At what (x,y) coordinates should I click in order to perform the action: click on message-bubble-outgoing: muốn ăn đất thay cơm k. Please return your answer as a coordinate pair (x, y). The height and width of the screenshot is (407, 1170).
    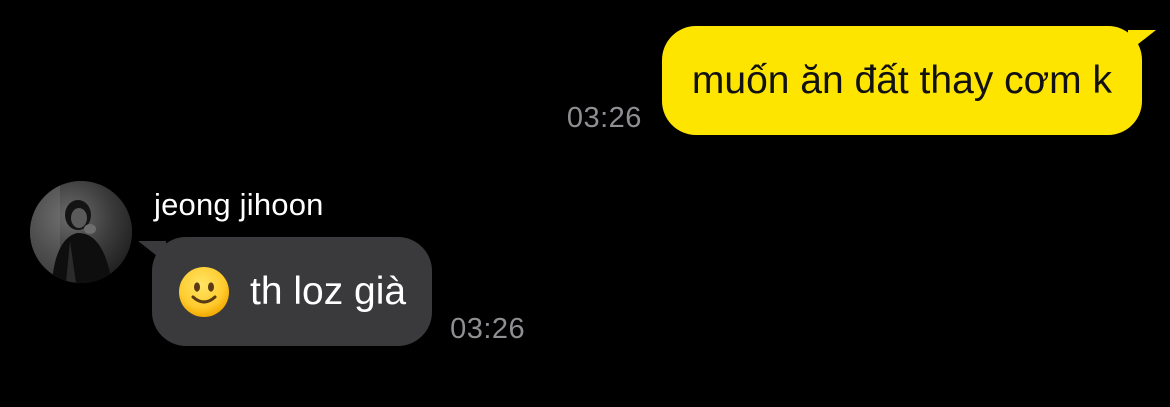
    Looking at the image, I should click on (909, 80).